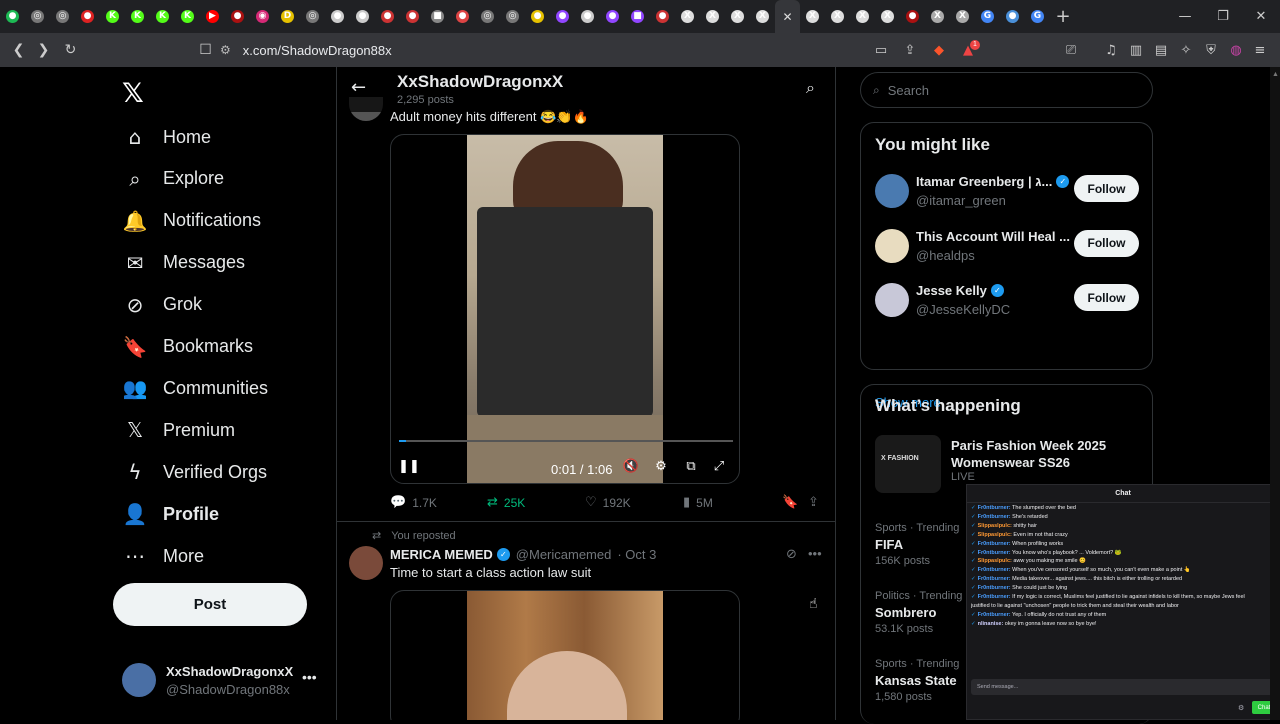 This screenshot has width=1280, height=724. I want to click on back-arrow-icon: ←, so click(358, 87).